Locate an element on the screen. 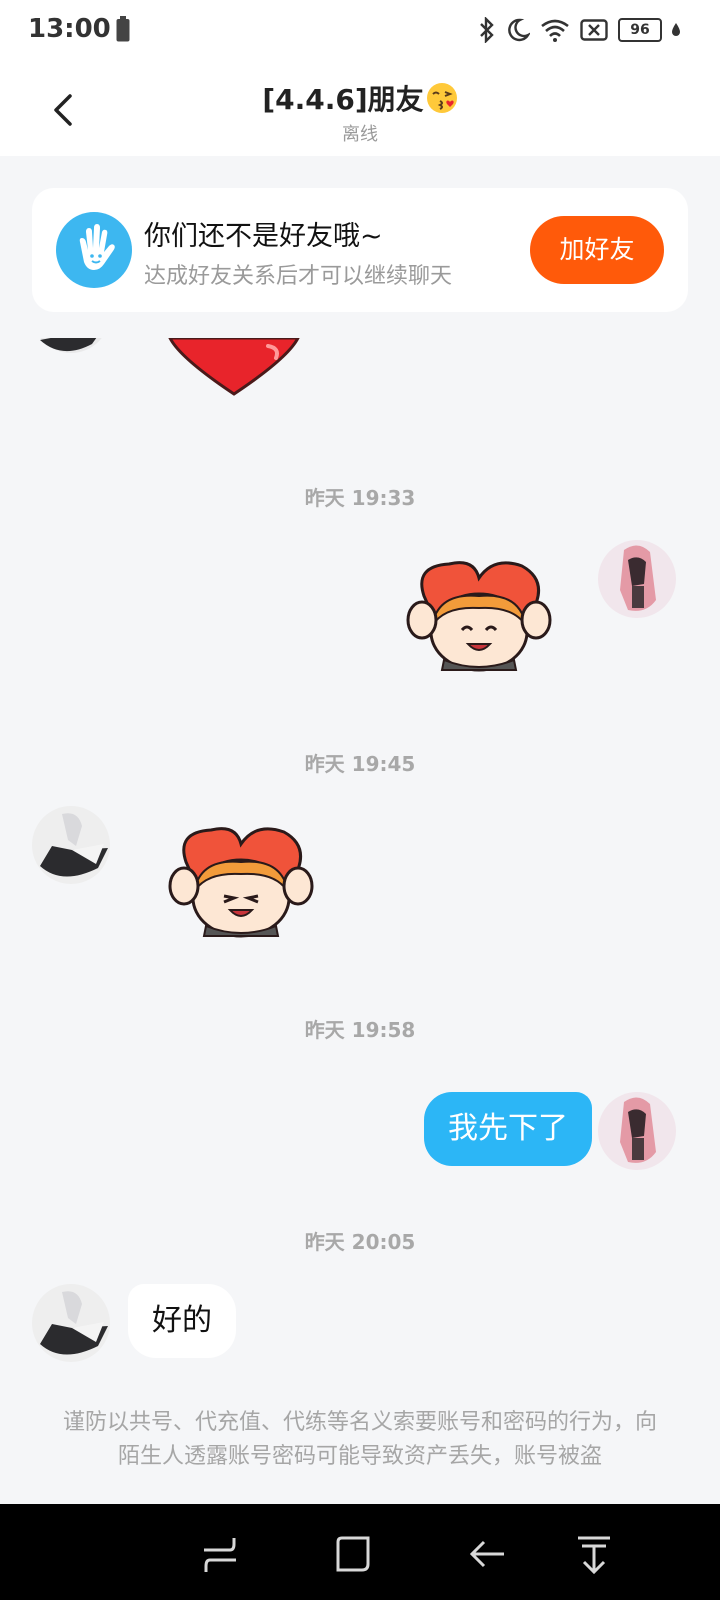  friend-request-banner: 你们还不是好友哦~ 达成好友关系后才可以继续聊天 加好友 is located at coordinates (360, 250).